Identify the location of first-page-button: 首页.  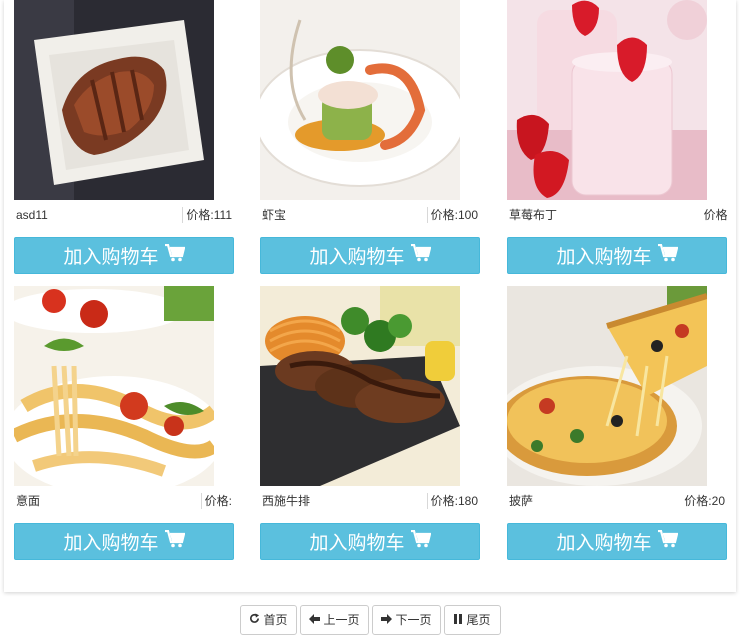
(268, 620).